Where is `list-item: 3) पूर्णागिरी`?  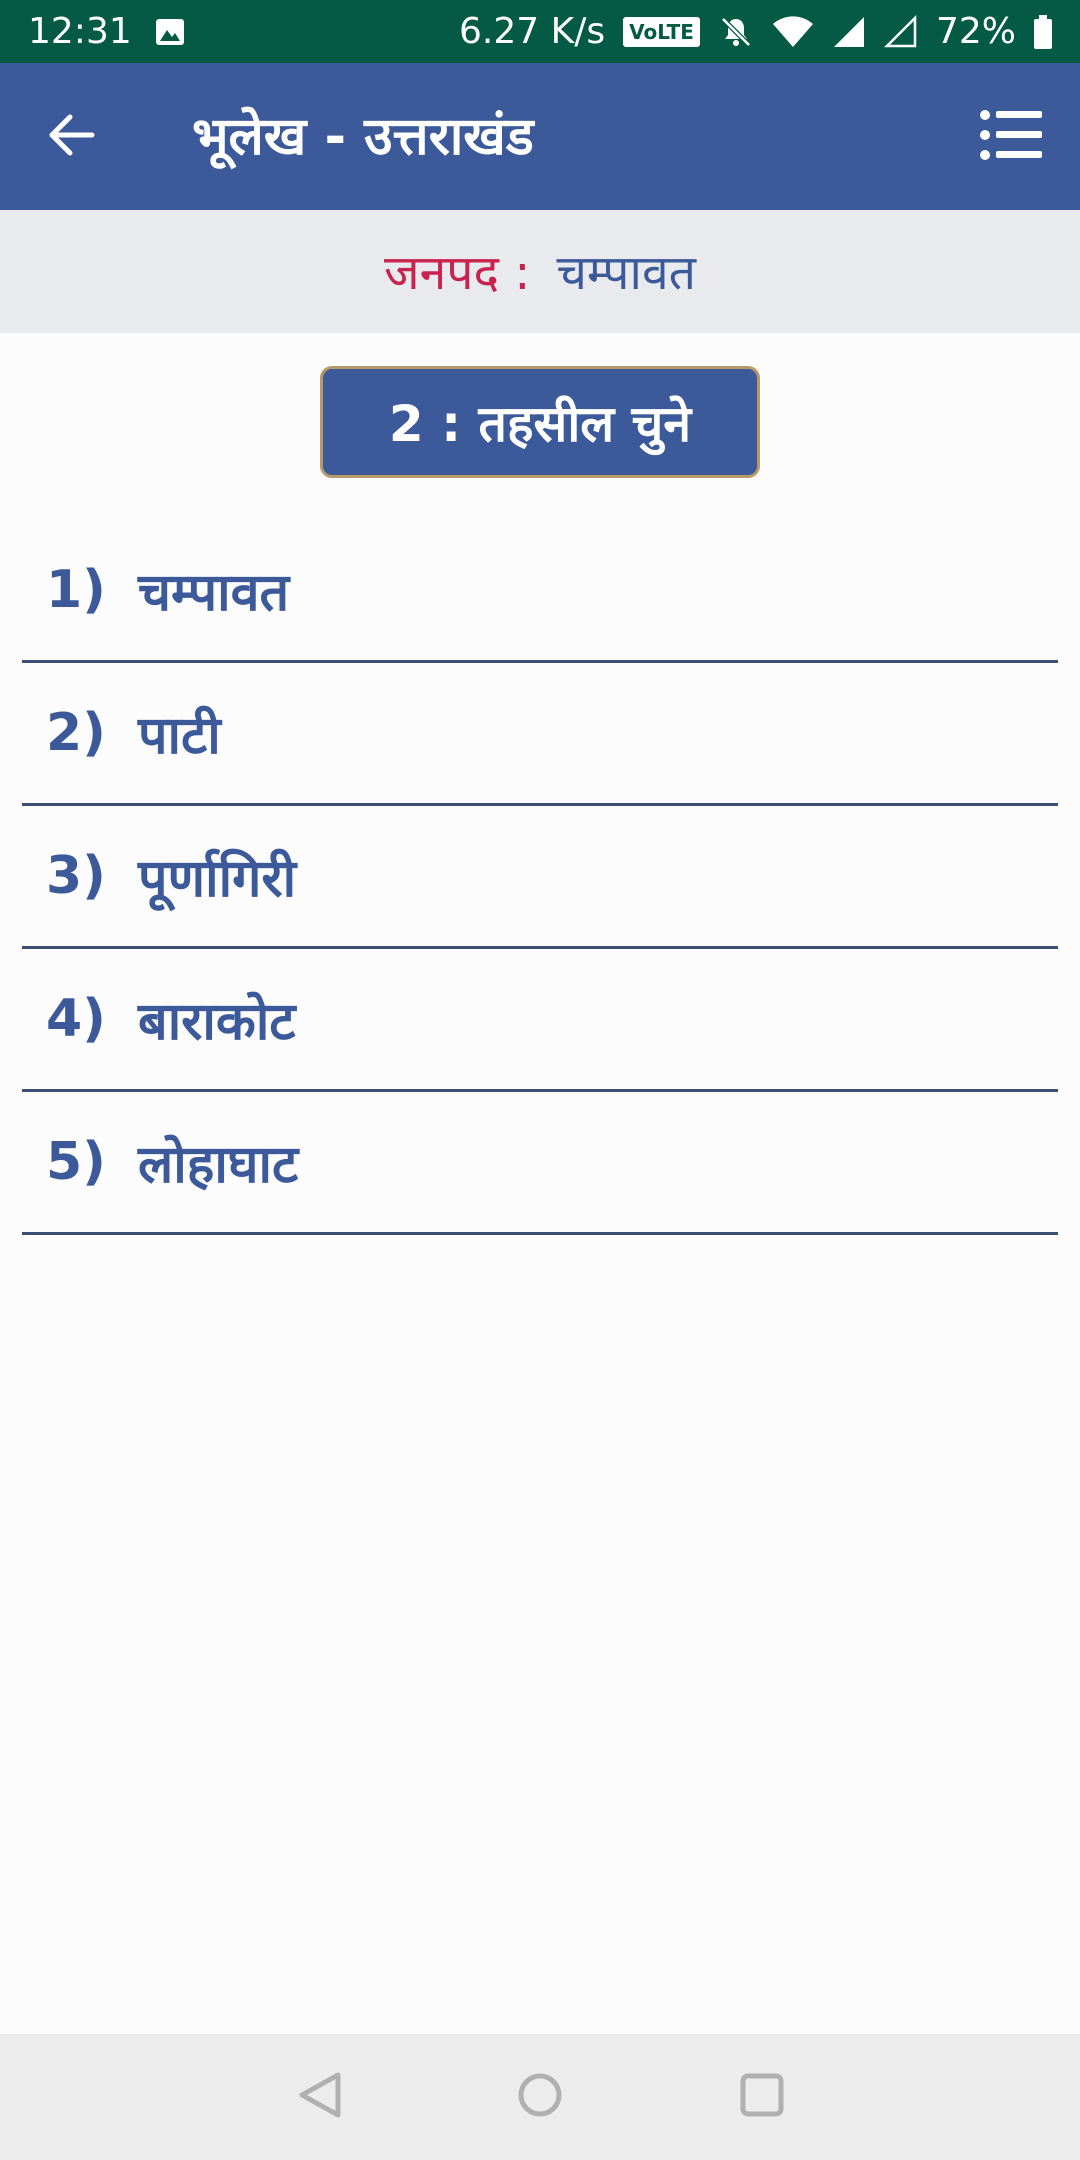
list-item: 3) पूर्णागिरी is located at coordinates (540, 877).